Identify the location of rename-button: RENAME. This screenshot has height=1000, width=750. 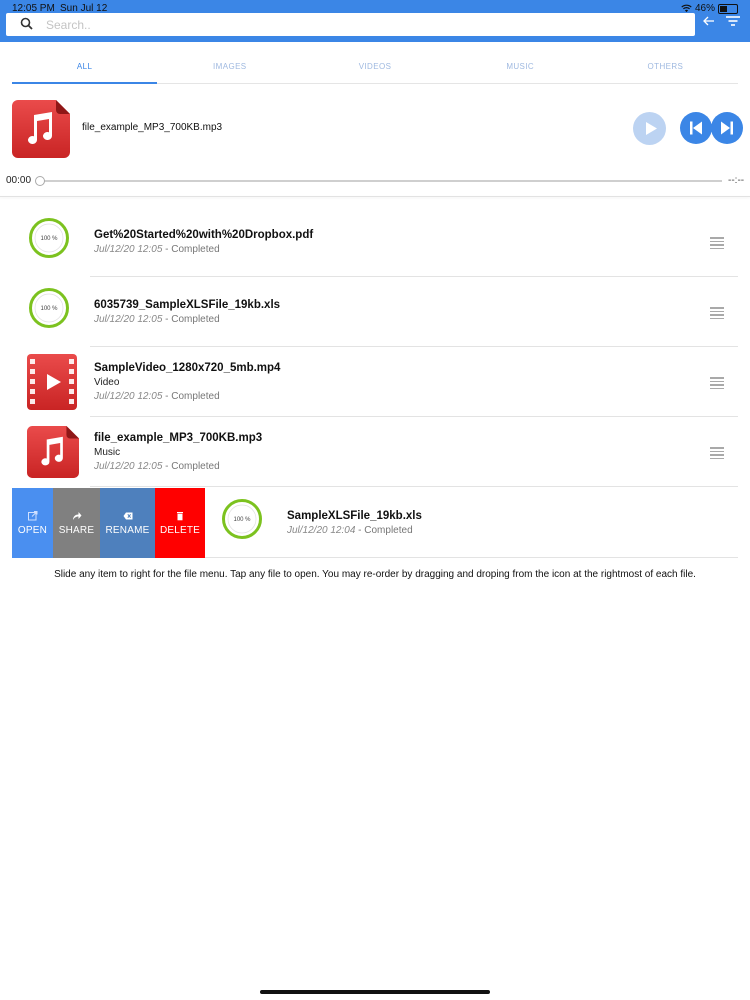
(127, 523).